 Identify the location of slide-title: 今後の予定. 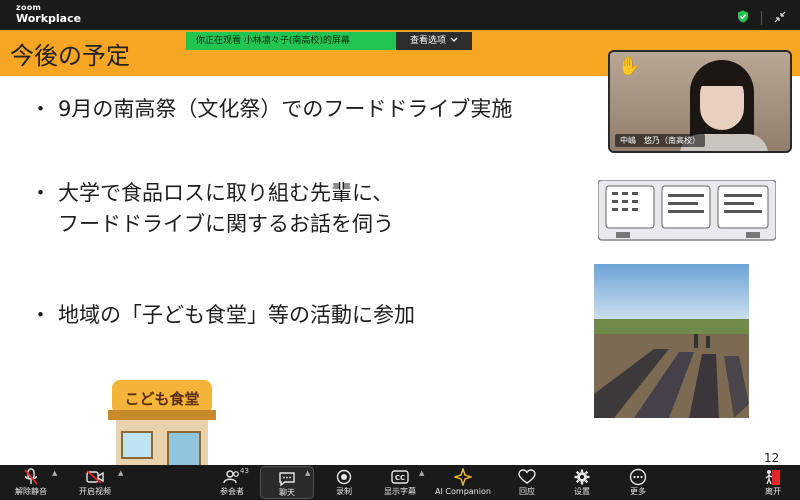
(70, 56).